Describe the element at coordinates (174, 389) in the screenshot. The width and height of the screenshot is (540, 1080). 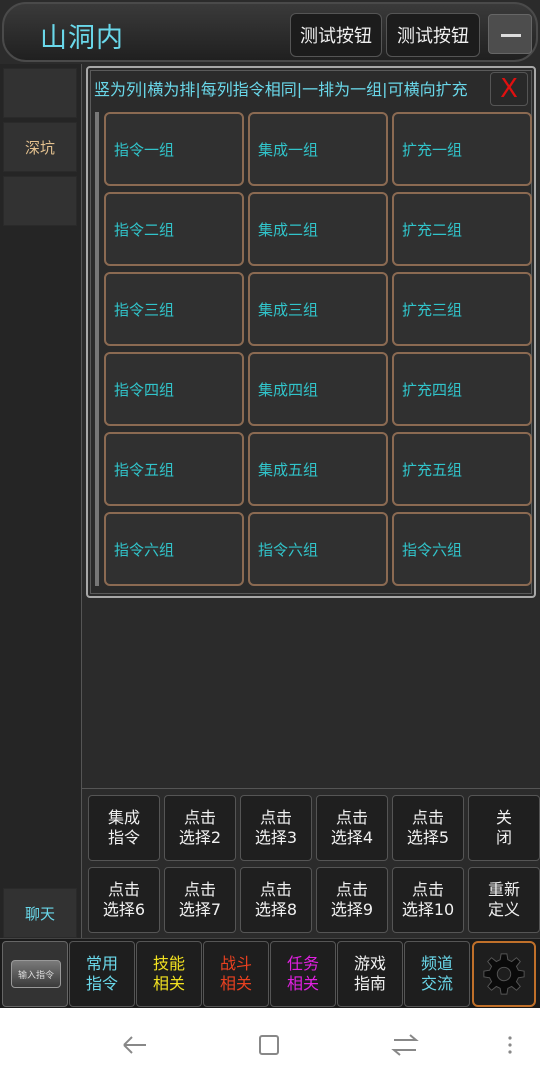
I see `command-button: 指令四组` at that location.